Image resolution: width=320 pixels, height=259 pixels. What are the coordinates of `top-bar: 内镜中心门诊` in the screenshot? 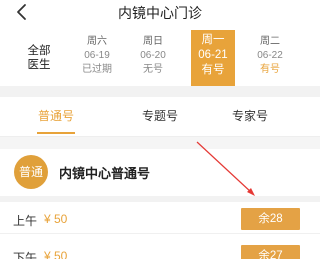 It's located at (160, 13).